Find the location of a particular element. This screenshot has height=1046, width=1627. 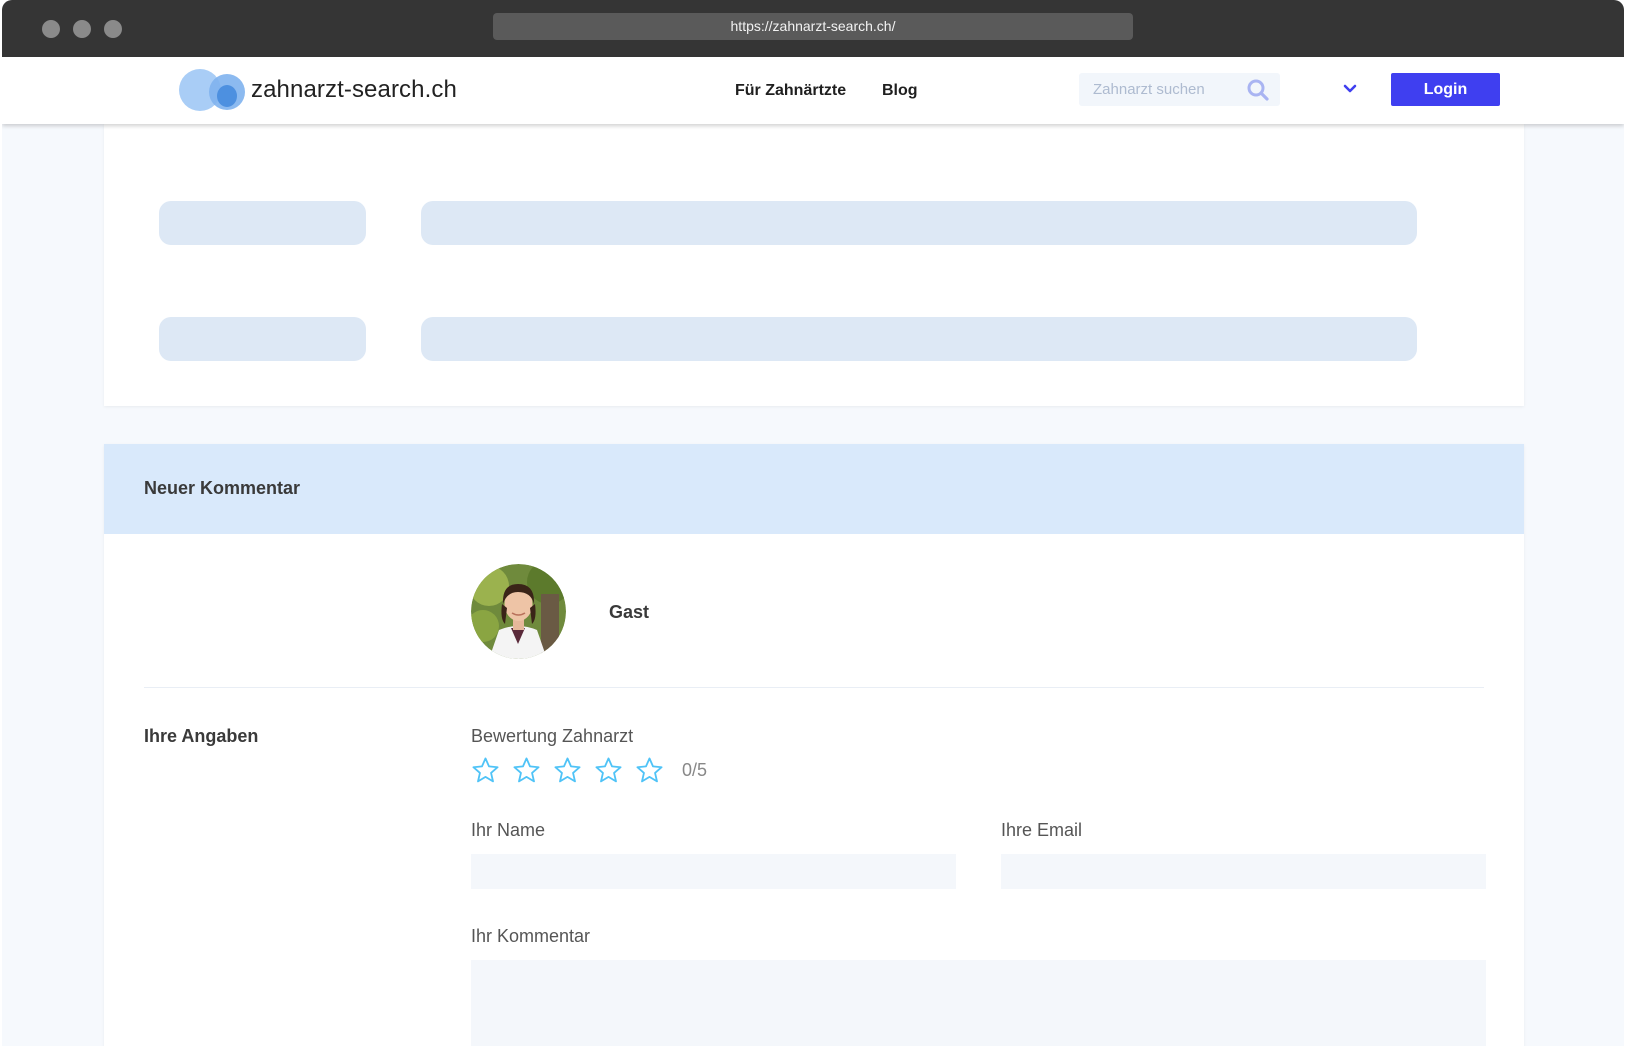

site-logo: zahnarzt-search.ch is located at coordinates (318, 90).